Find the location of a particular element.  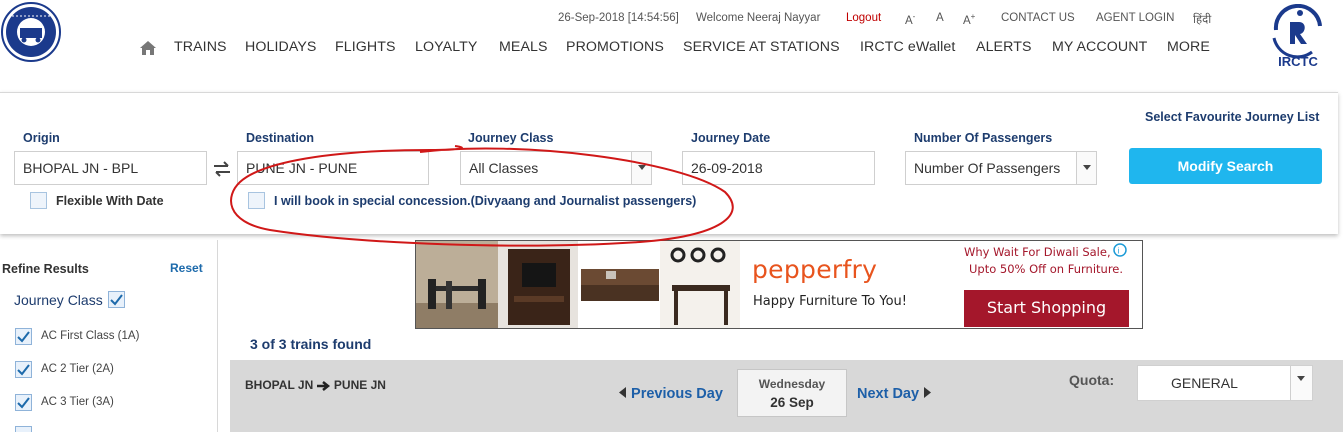

special-concession-checkbox is located at coordinates (256, 200).